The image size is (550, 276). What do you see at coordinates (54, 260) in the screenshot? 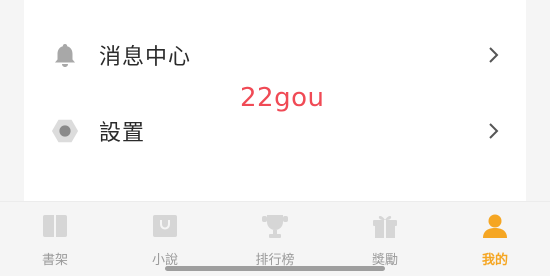
I see `tab-label: 書架` at bounding box center [54, 260].